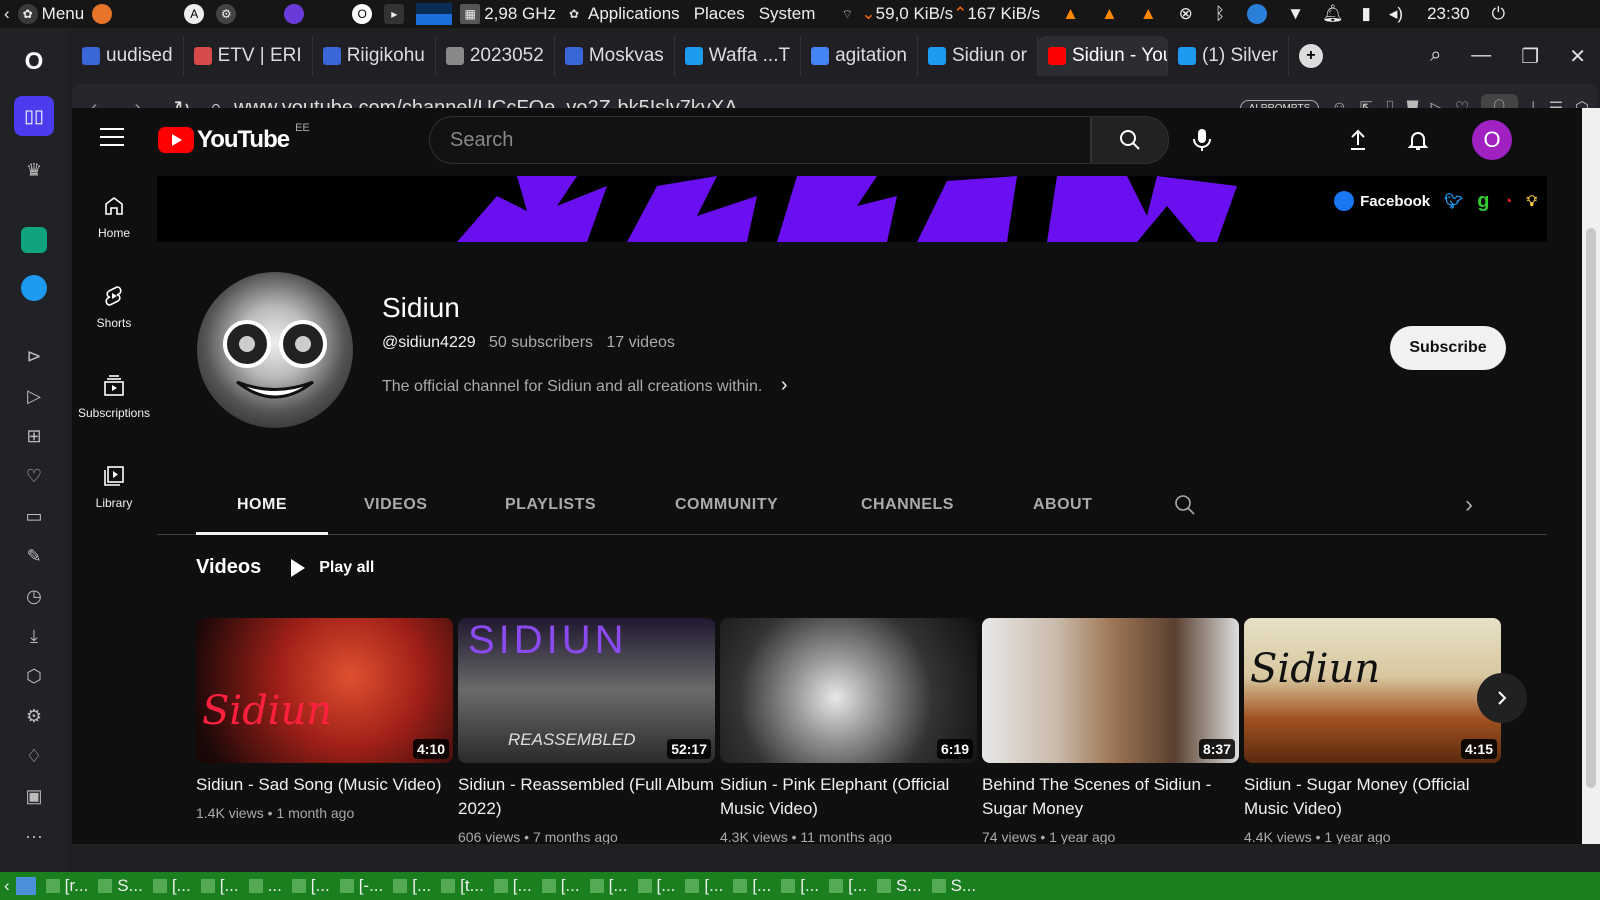 This screenshot has height=900, width=1600. I want to click on more-button: ···, so click(34, 836).